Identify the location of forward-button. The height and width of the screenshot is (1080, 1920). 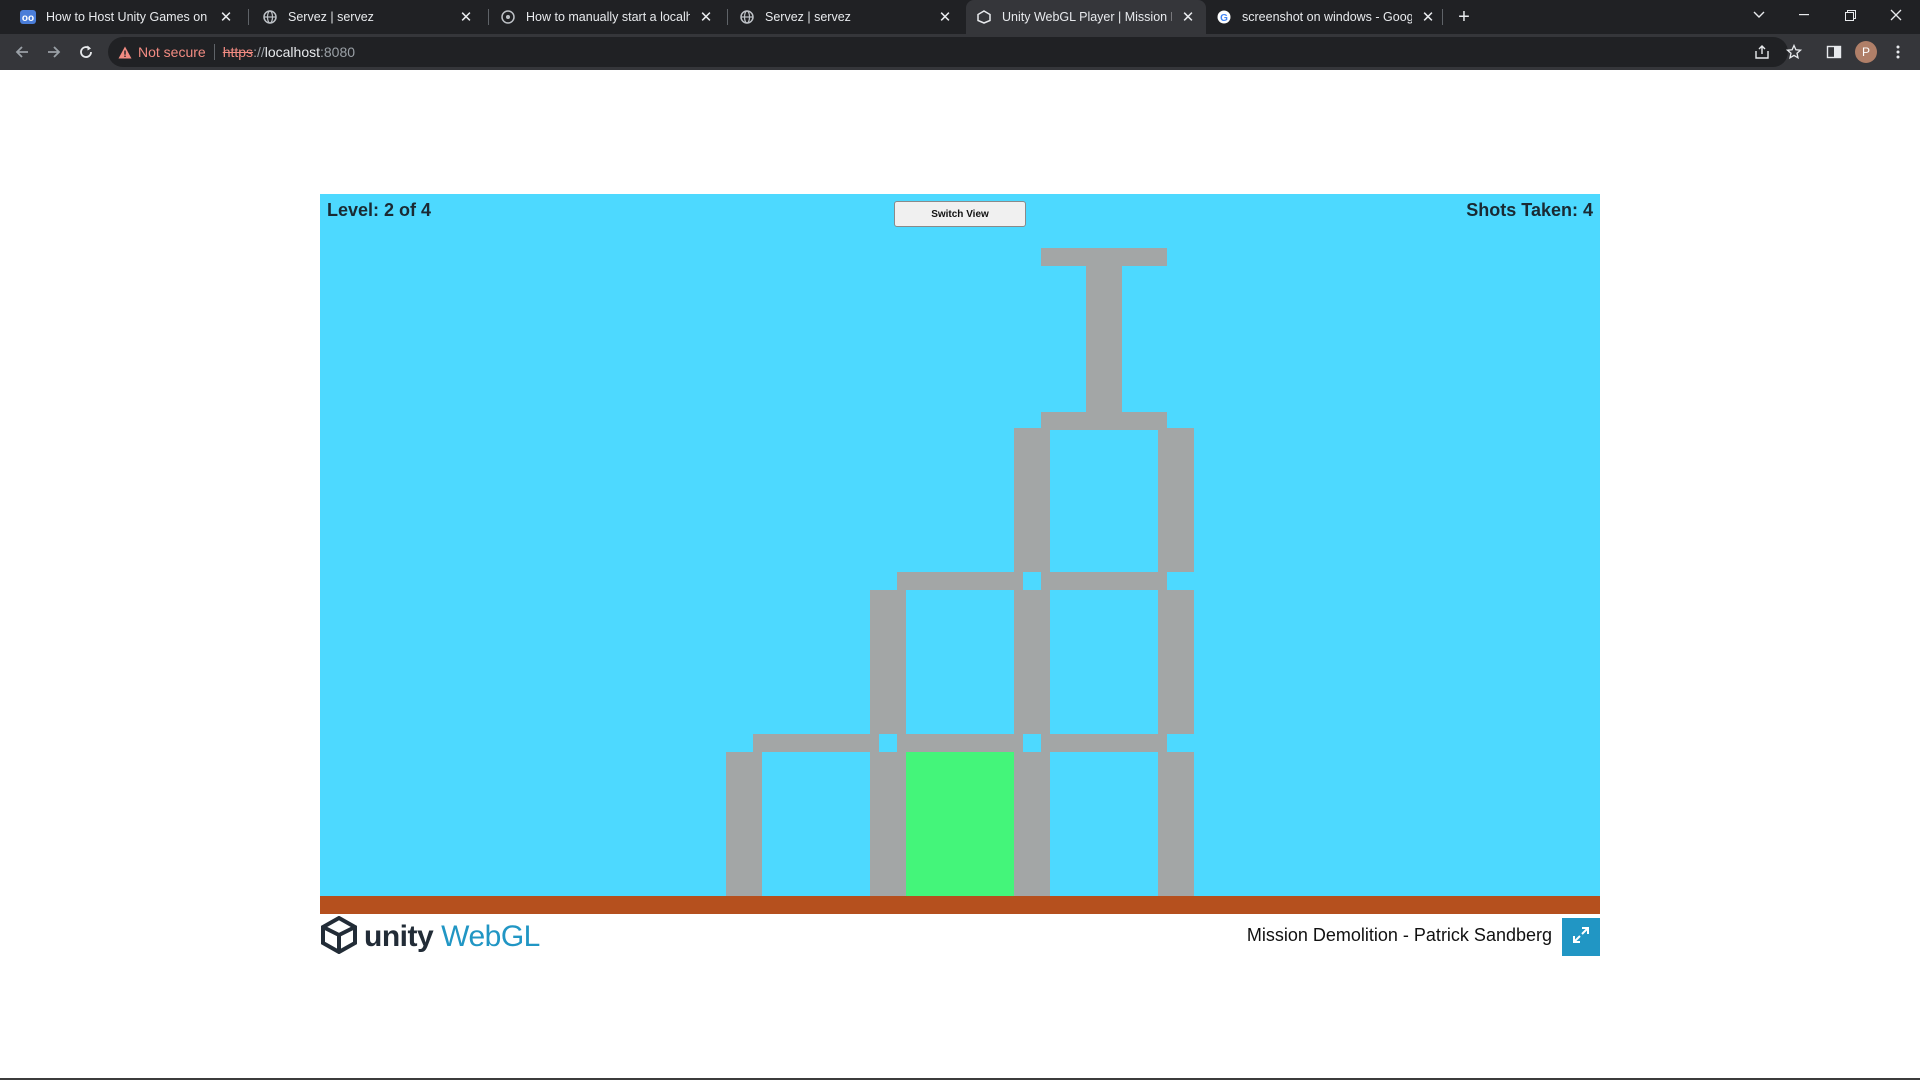
(54, 52).